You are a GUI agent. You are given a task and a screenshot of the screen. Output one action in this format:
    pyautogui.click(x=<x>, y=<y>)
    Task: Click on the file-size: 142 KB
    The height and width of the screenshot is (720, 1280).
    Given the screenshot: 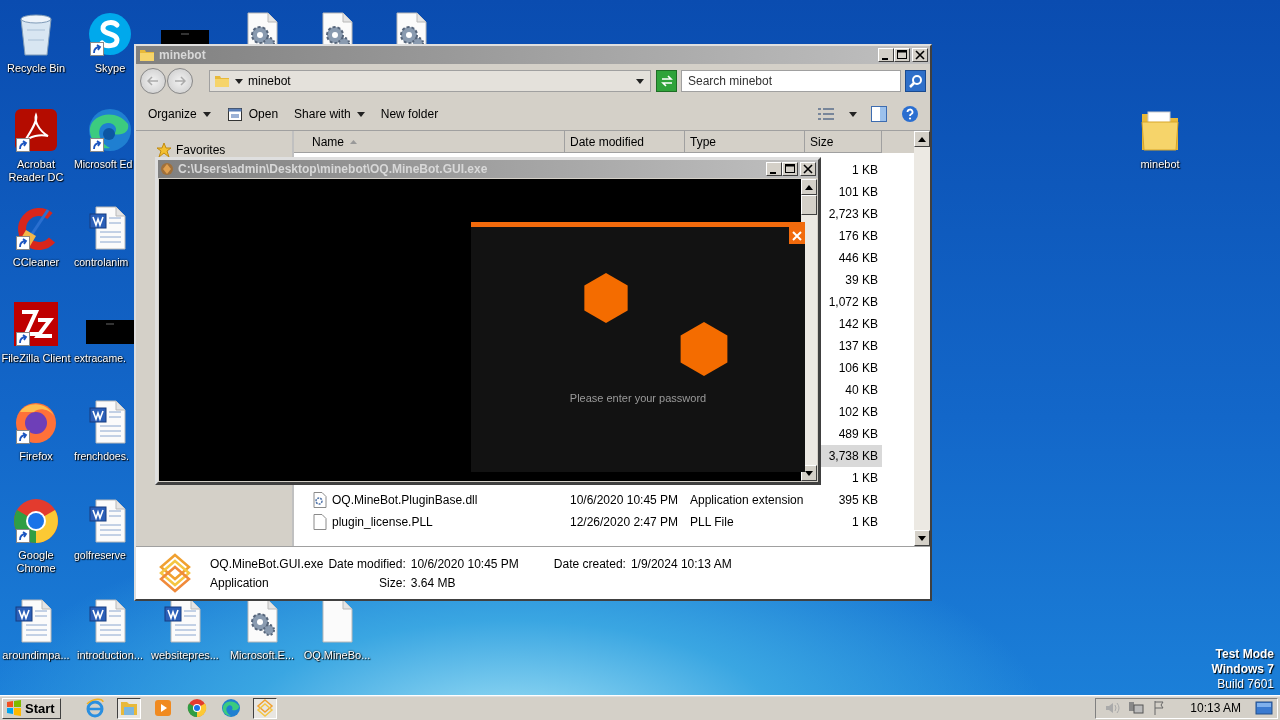 What is the action you would take?
    pyautogui.click(x=858, y=324)
    